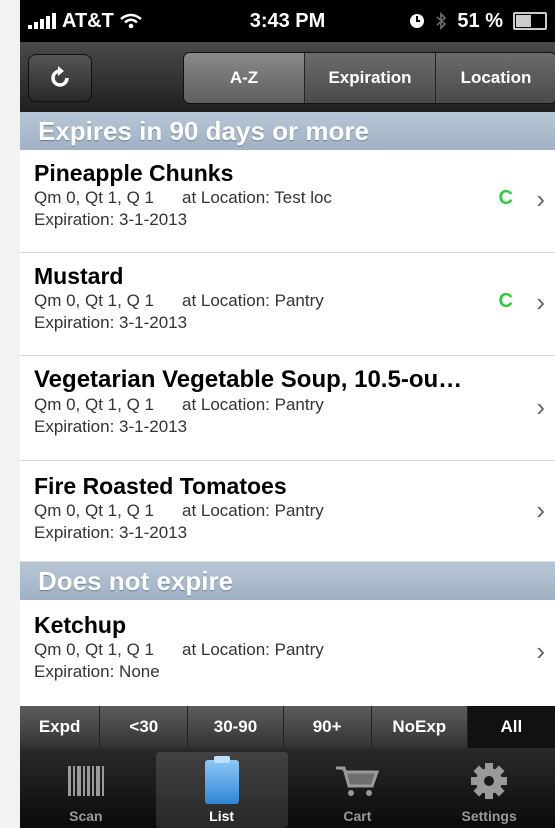  What do you see at coordinates (489, 816) in the screenshot?
I see `tab-label: Settings` at bounding box center [489, 816].